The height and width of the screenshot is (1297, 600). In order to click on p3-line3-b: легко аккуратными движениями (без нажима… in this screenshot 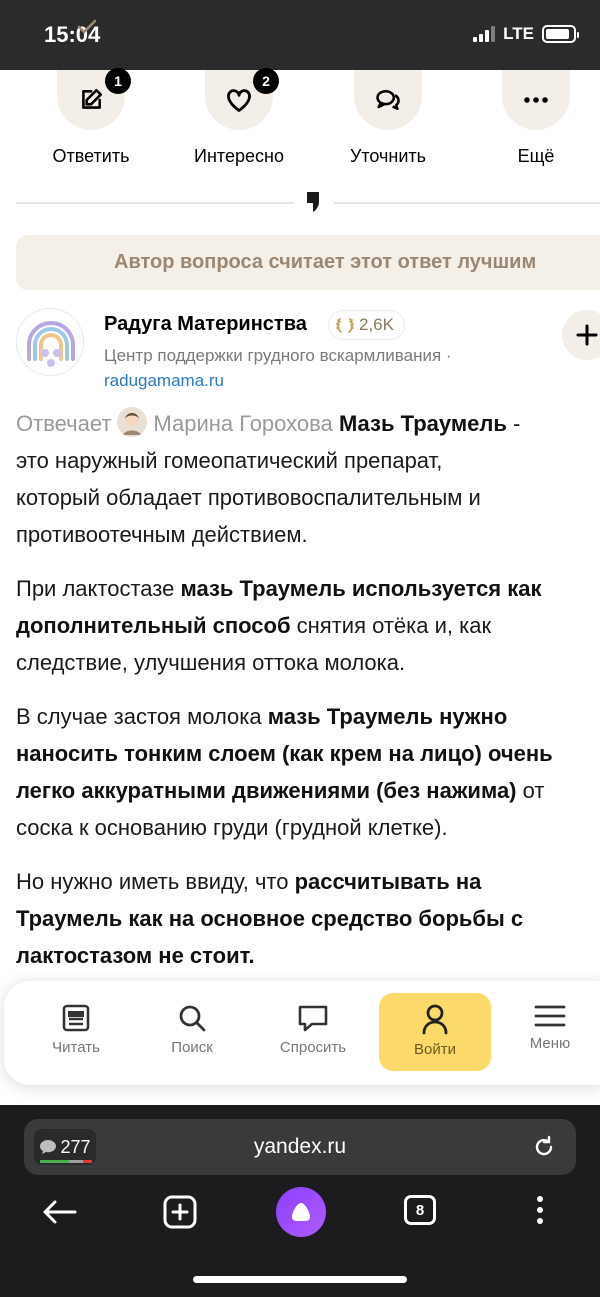, I will do `click(266, 790)`.